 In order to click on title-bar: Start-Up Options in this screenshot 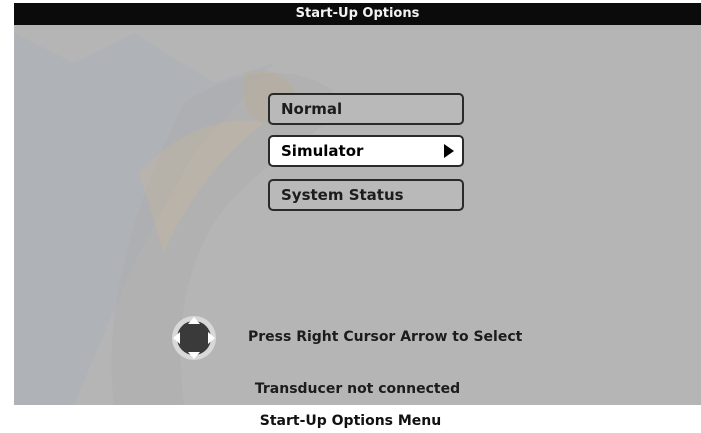, I will do `click(357, 14)`.